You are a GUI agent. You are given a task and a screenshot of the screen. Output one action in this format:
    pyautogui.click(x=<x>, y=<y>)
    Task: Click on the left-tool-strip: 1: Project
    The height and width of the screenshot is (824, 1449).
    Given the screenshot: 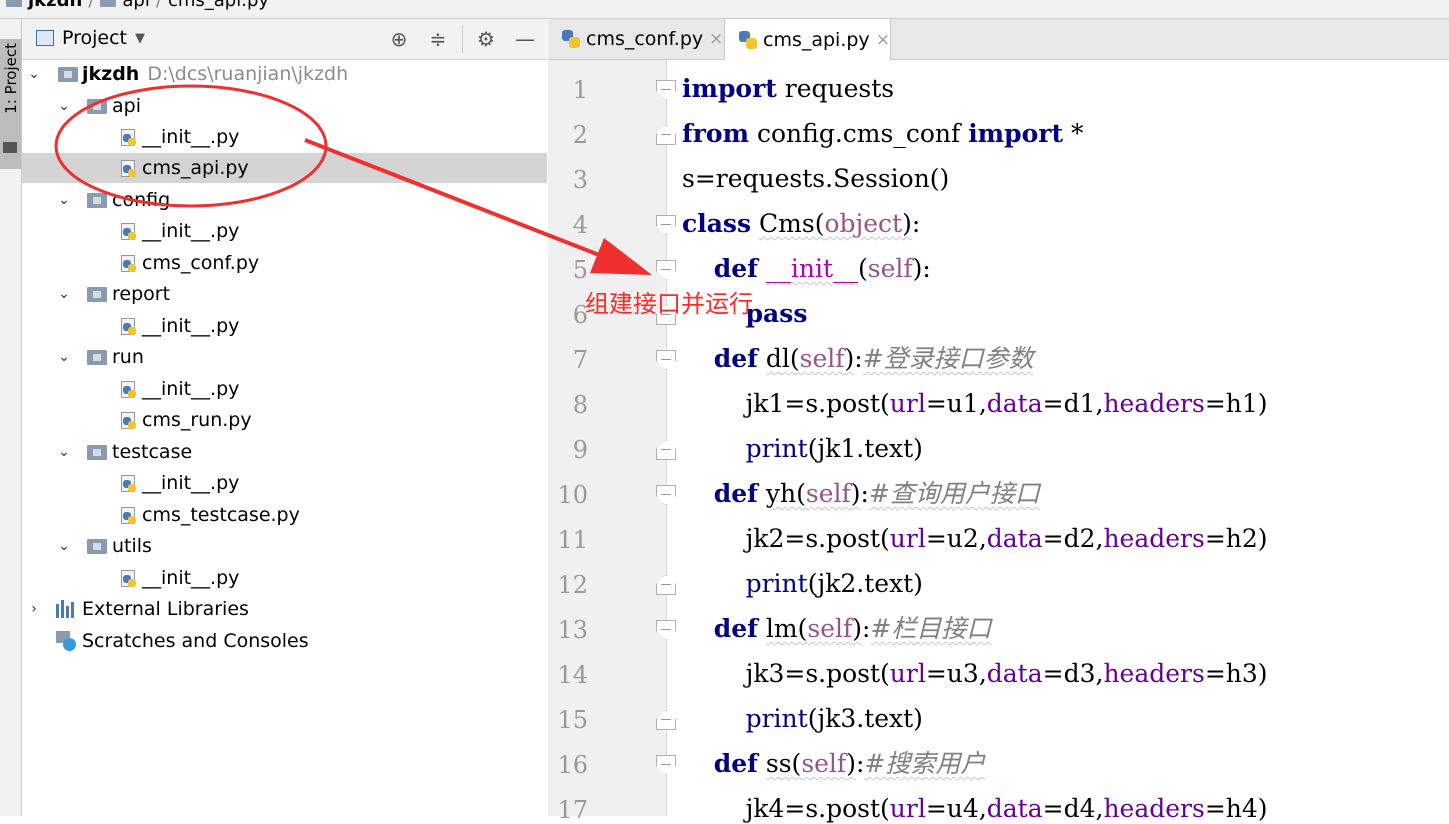 What is the action you would take?
    pyautogui.click(x=11, y=417)
    